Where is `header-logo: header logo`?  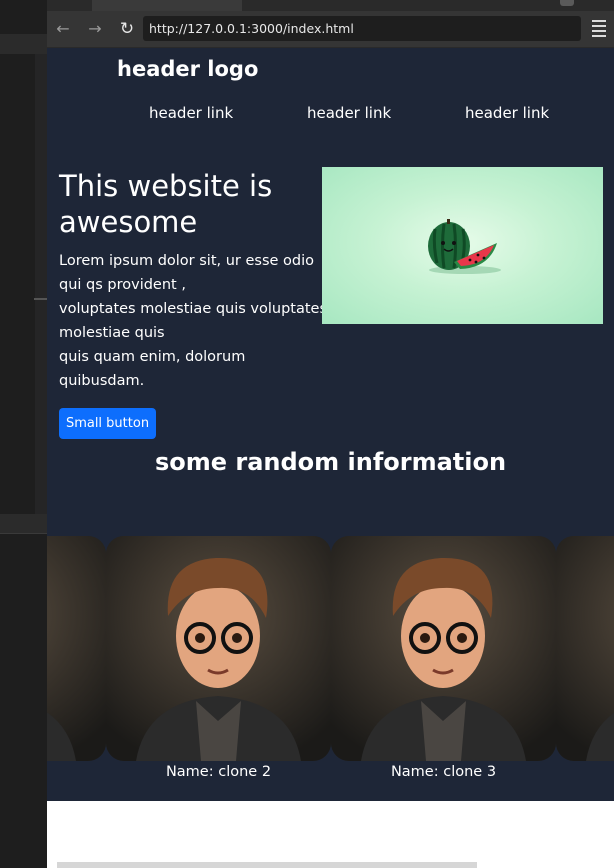 header-logo: header logo is located at coordinates (187, 69).